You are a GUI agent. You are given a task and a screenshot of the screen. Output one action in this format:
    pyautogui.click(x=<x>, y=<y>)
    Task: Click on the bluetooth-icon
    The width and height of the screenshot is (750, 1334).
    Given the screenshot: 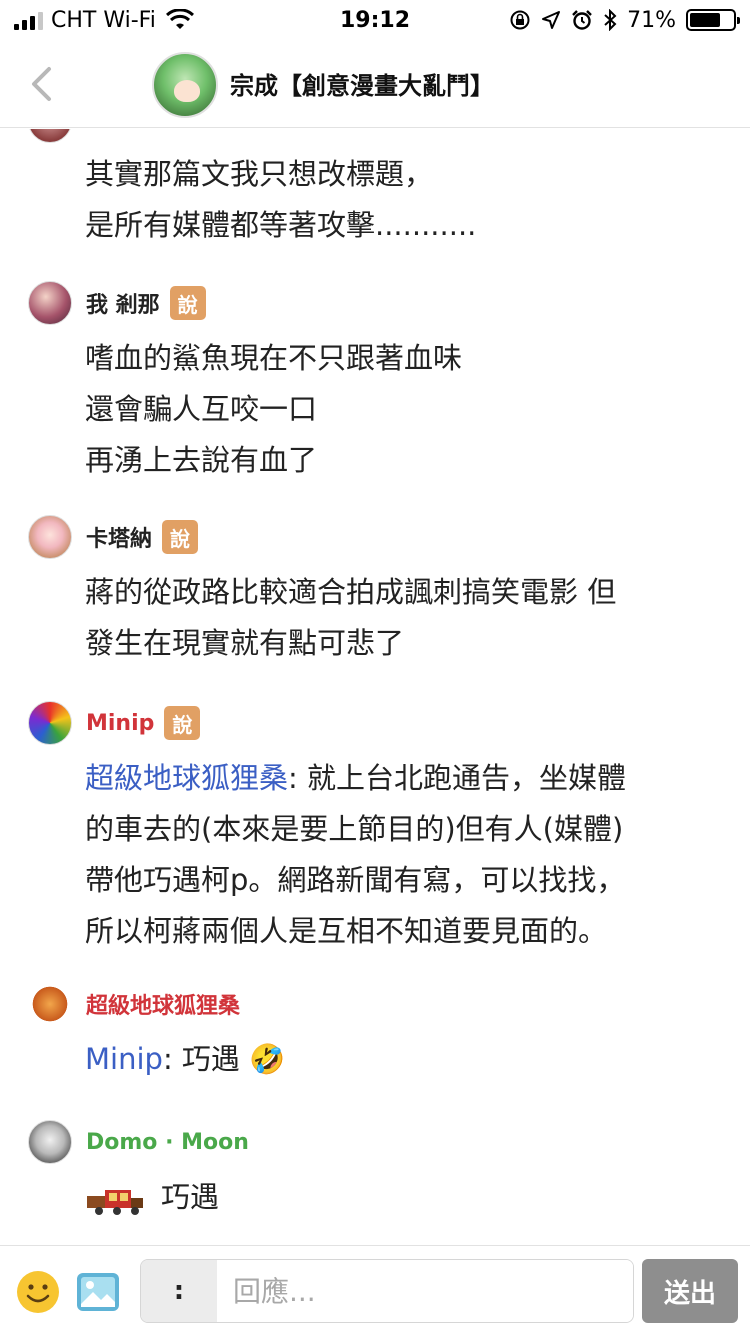 What is the action you would take?
    pyautogui.click(x=610, y=20)
    